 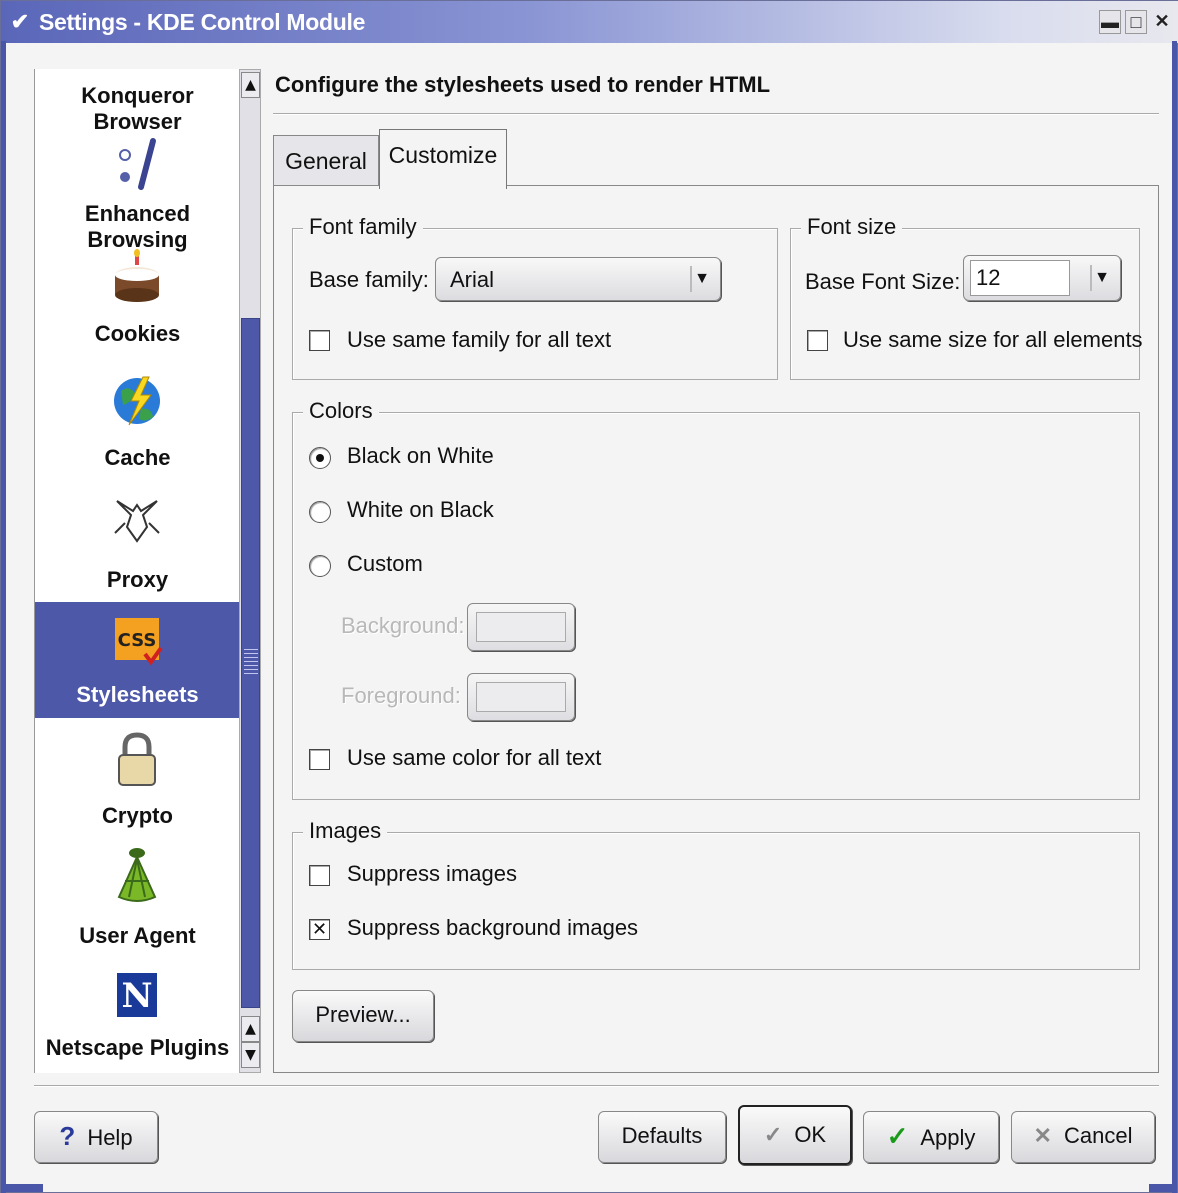 I want to click on proxy-icon, so click(x=137, y=521).